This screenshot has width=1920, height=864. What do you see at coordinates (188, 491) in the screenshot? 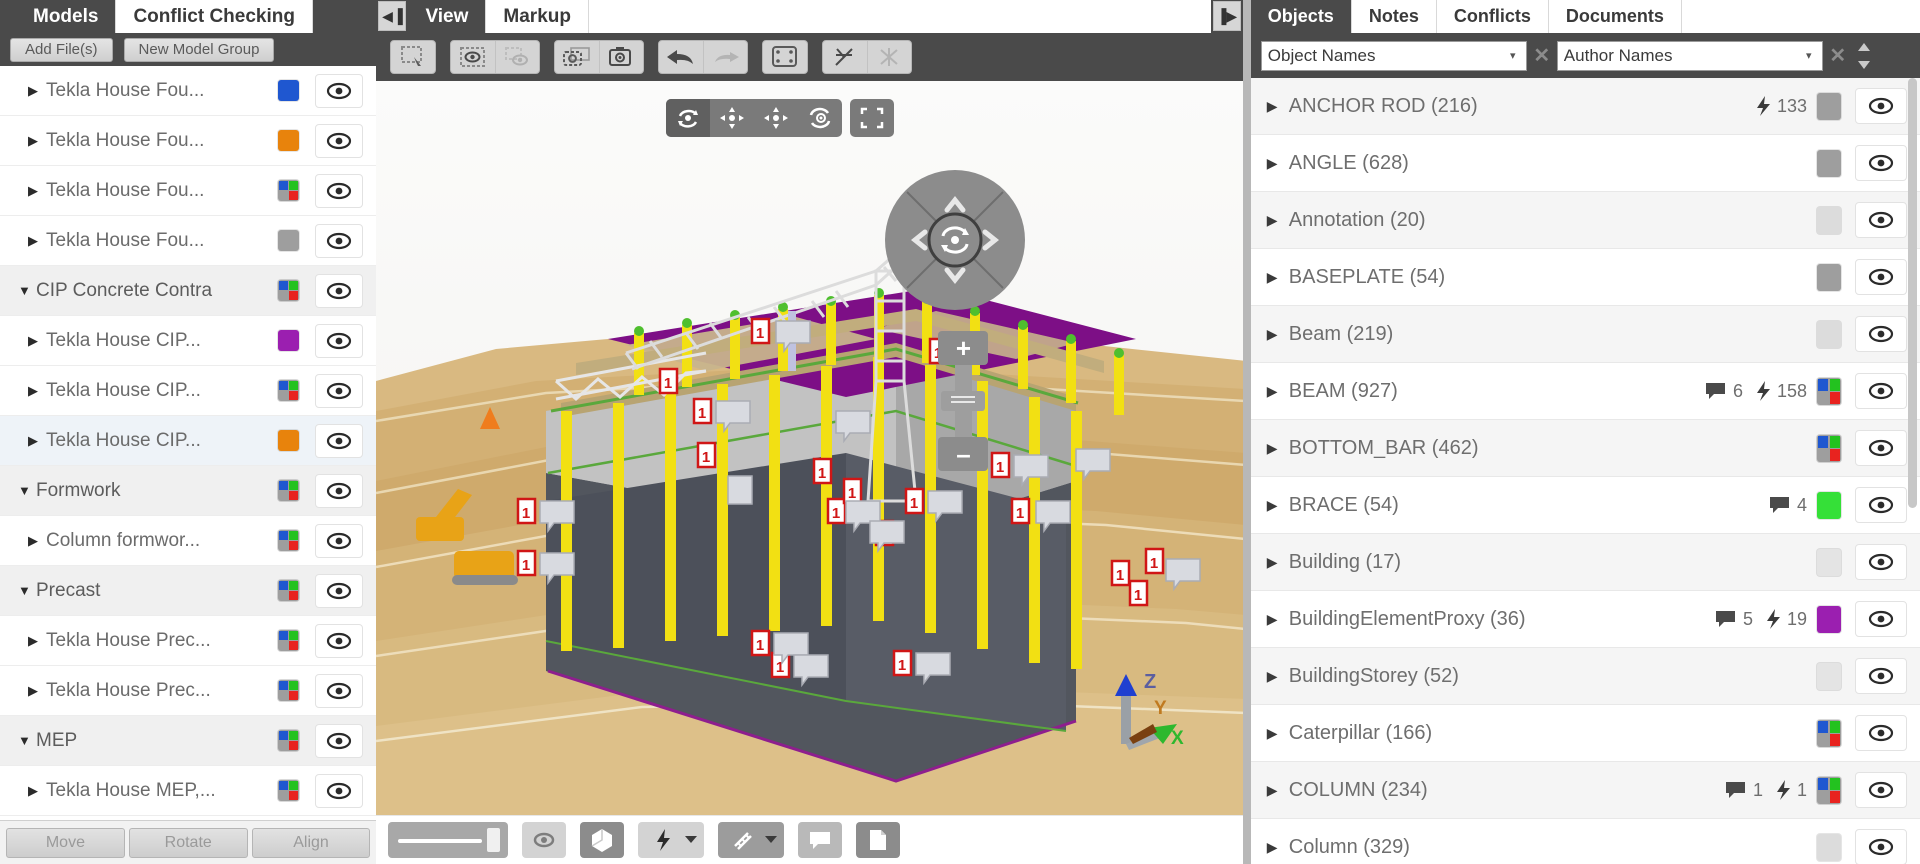
I see `model-tree-row: Formwork` at bounding box center [188, 491].